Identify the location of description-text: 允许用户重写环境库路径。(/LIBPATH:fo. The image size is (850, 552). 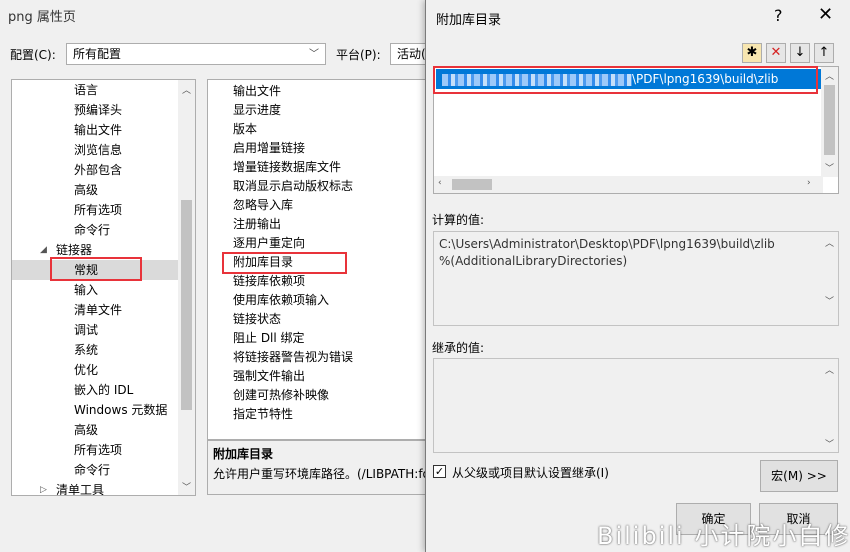
(321, 474).